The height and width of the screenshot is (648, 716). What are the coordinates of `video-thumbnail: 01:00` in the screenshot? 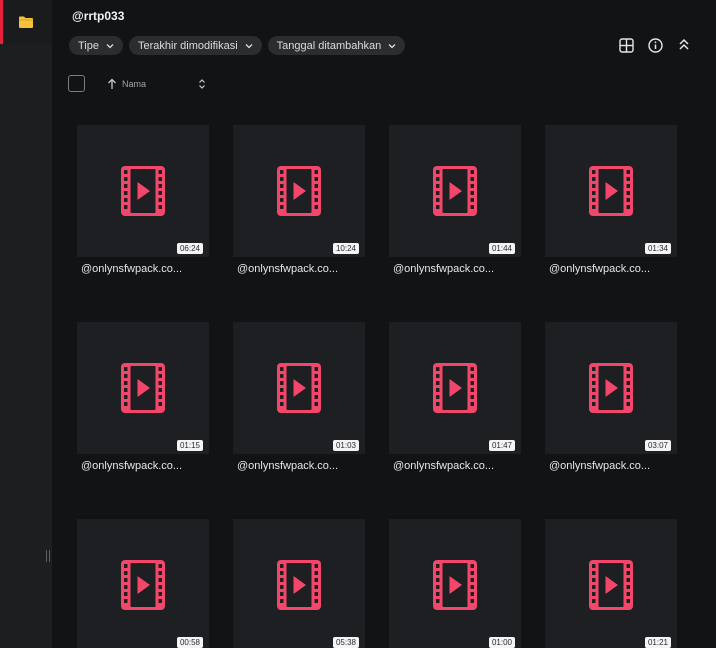 It's located at (455, 583).